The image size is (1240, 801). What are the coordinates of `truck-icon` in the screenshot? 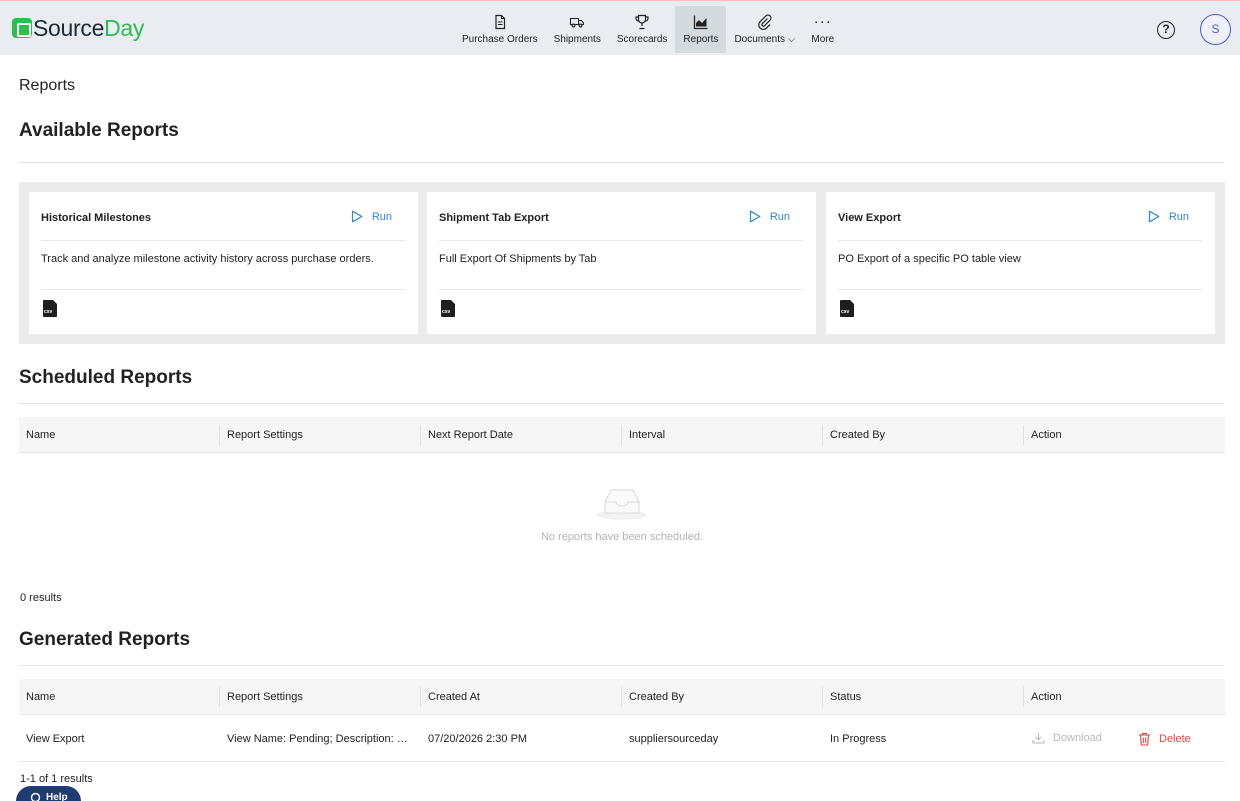 It's located at (577, 22).